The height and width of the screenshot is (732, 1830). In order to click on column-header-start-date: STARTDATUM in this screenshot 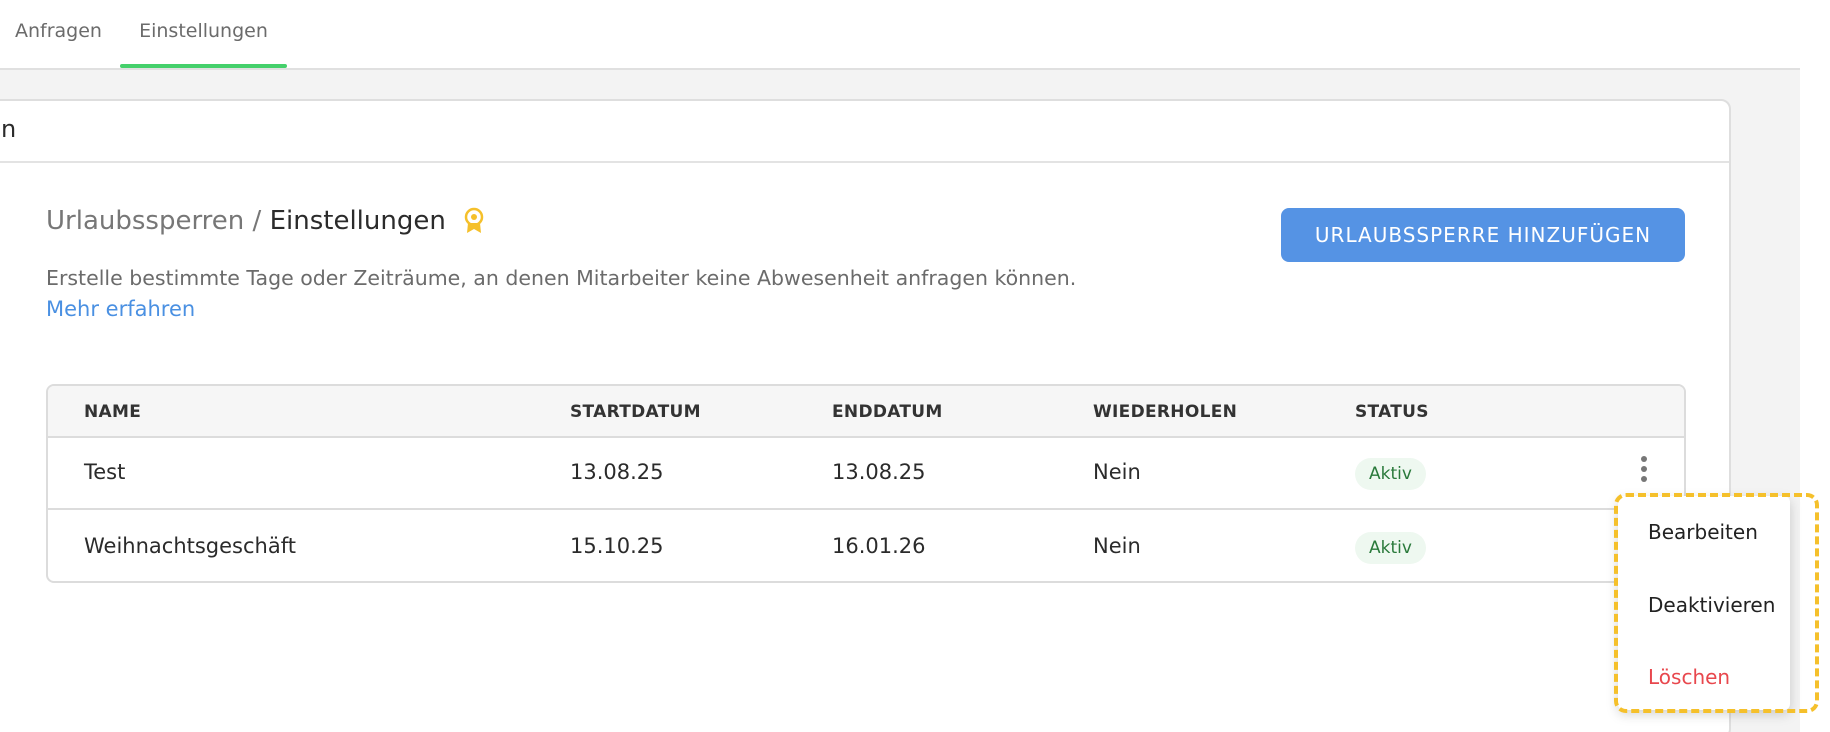, I will do `click(635, 412)`.